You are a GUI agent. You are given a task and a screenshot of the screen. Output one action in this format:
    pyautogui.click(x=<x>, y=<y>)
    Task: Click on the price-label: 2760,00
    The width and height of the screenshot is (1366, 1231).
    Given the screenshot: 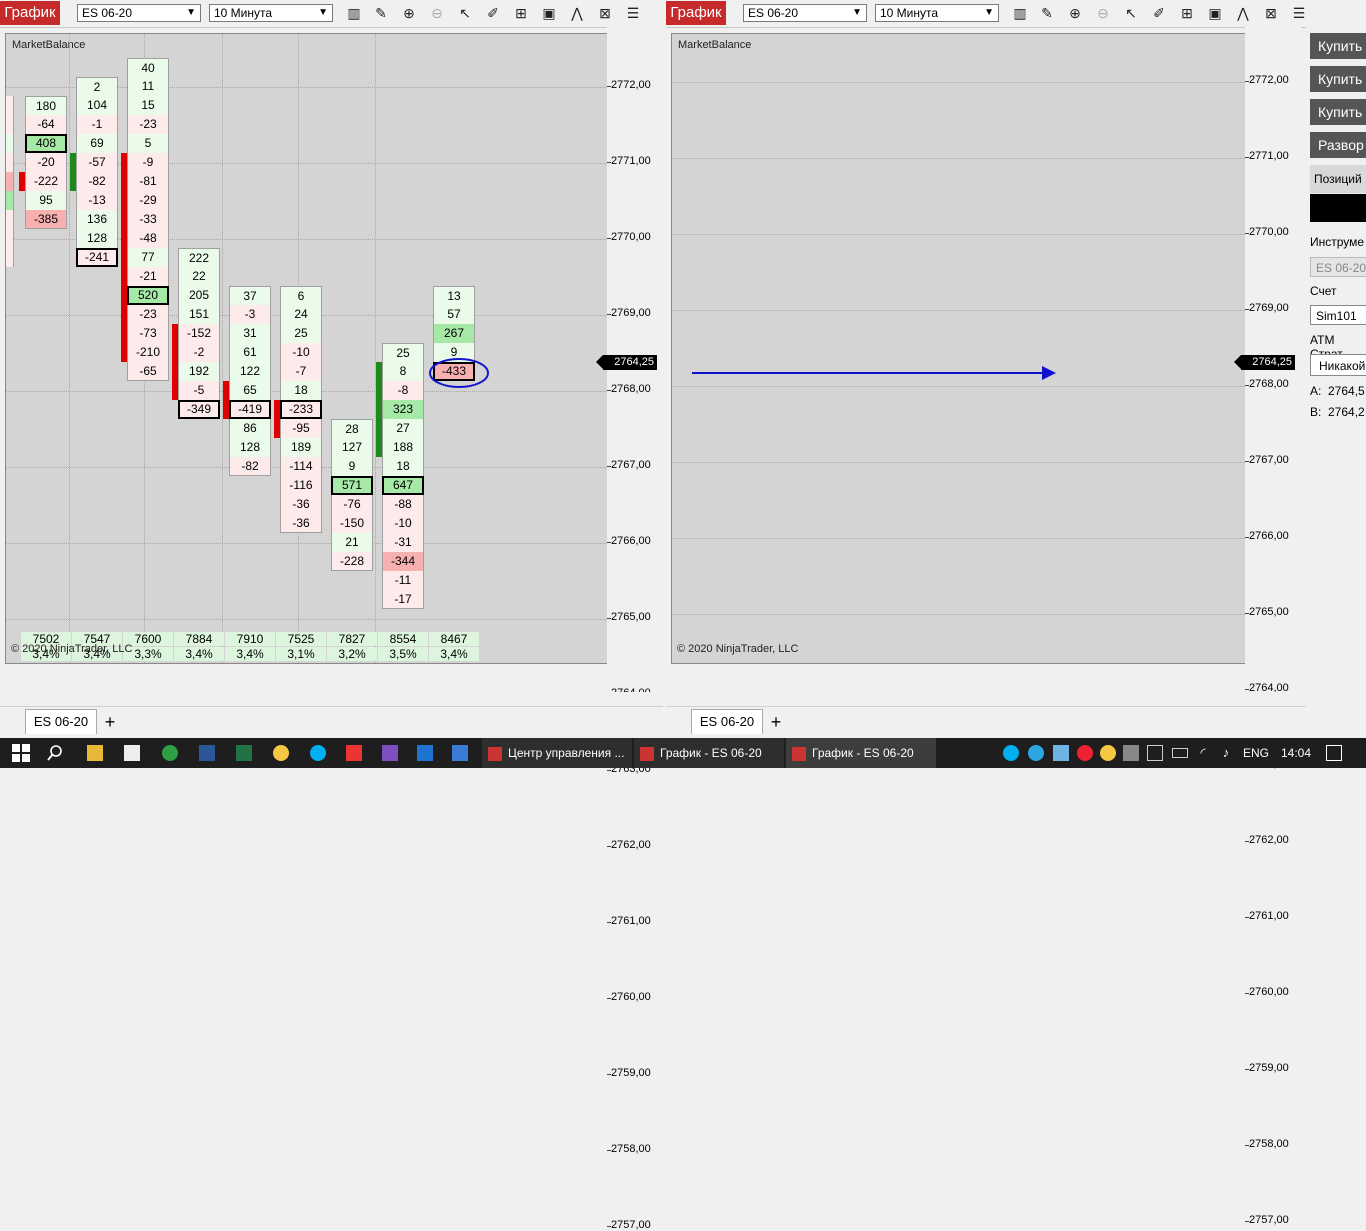 What is the action you would take?
    pyautogui.click(x=1269, y=991)
    